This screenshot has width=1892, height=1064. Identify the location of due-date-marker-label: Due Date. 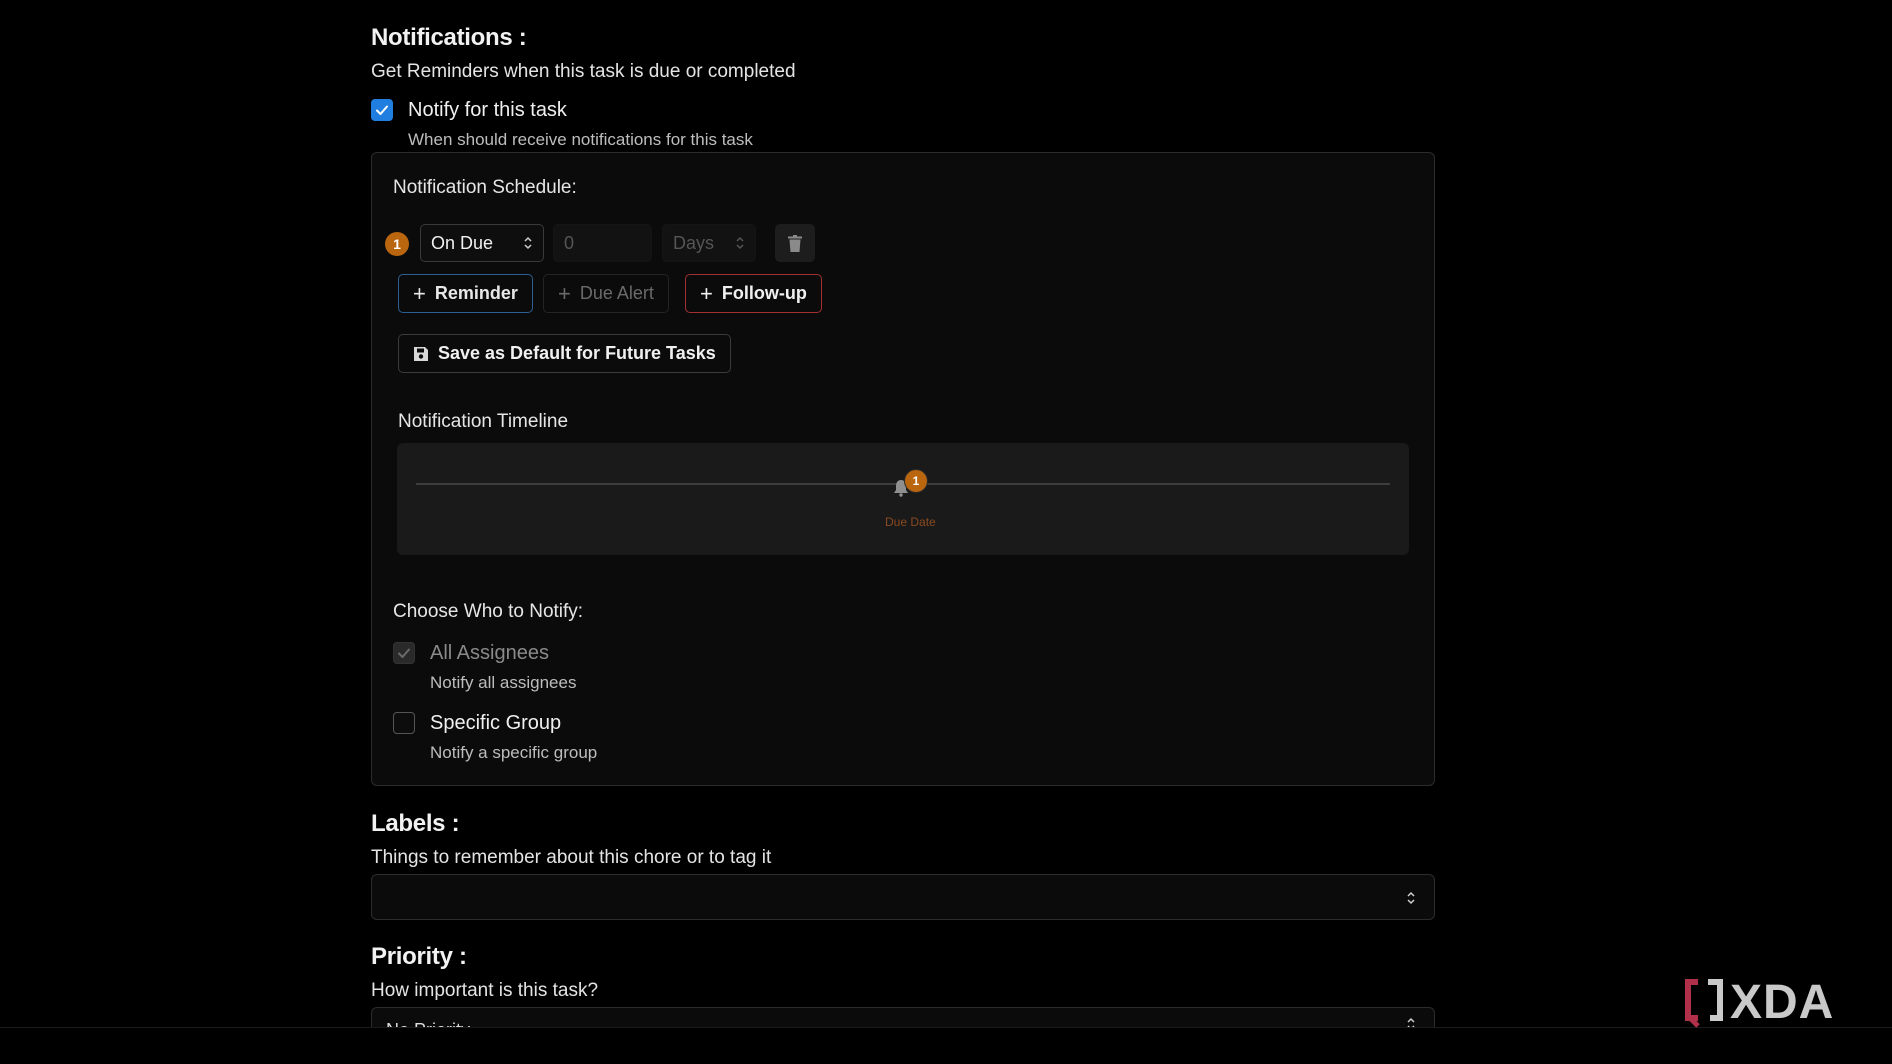
(910, 522).